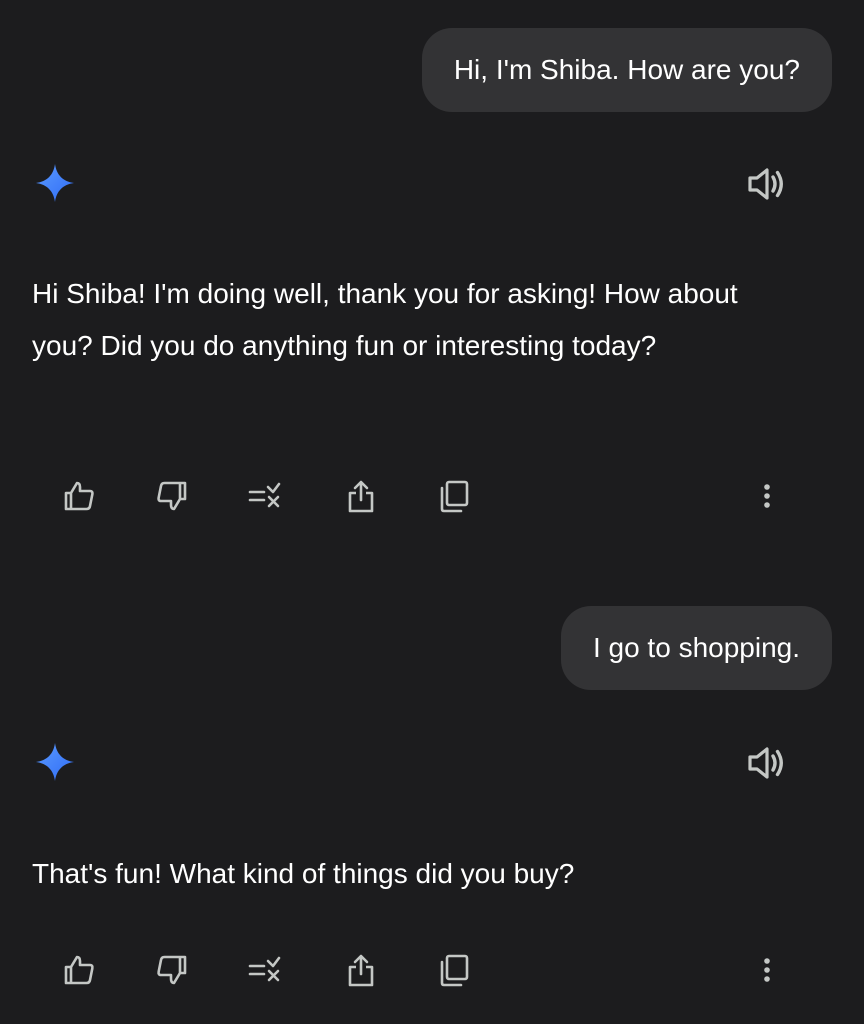 The height and width of the screenshot is (1024, 864). Describe the element at coordinates (696, 648) in the screenshot. I see `user-message-bubble: I go to shopping.` at that location.